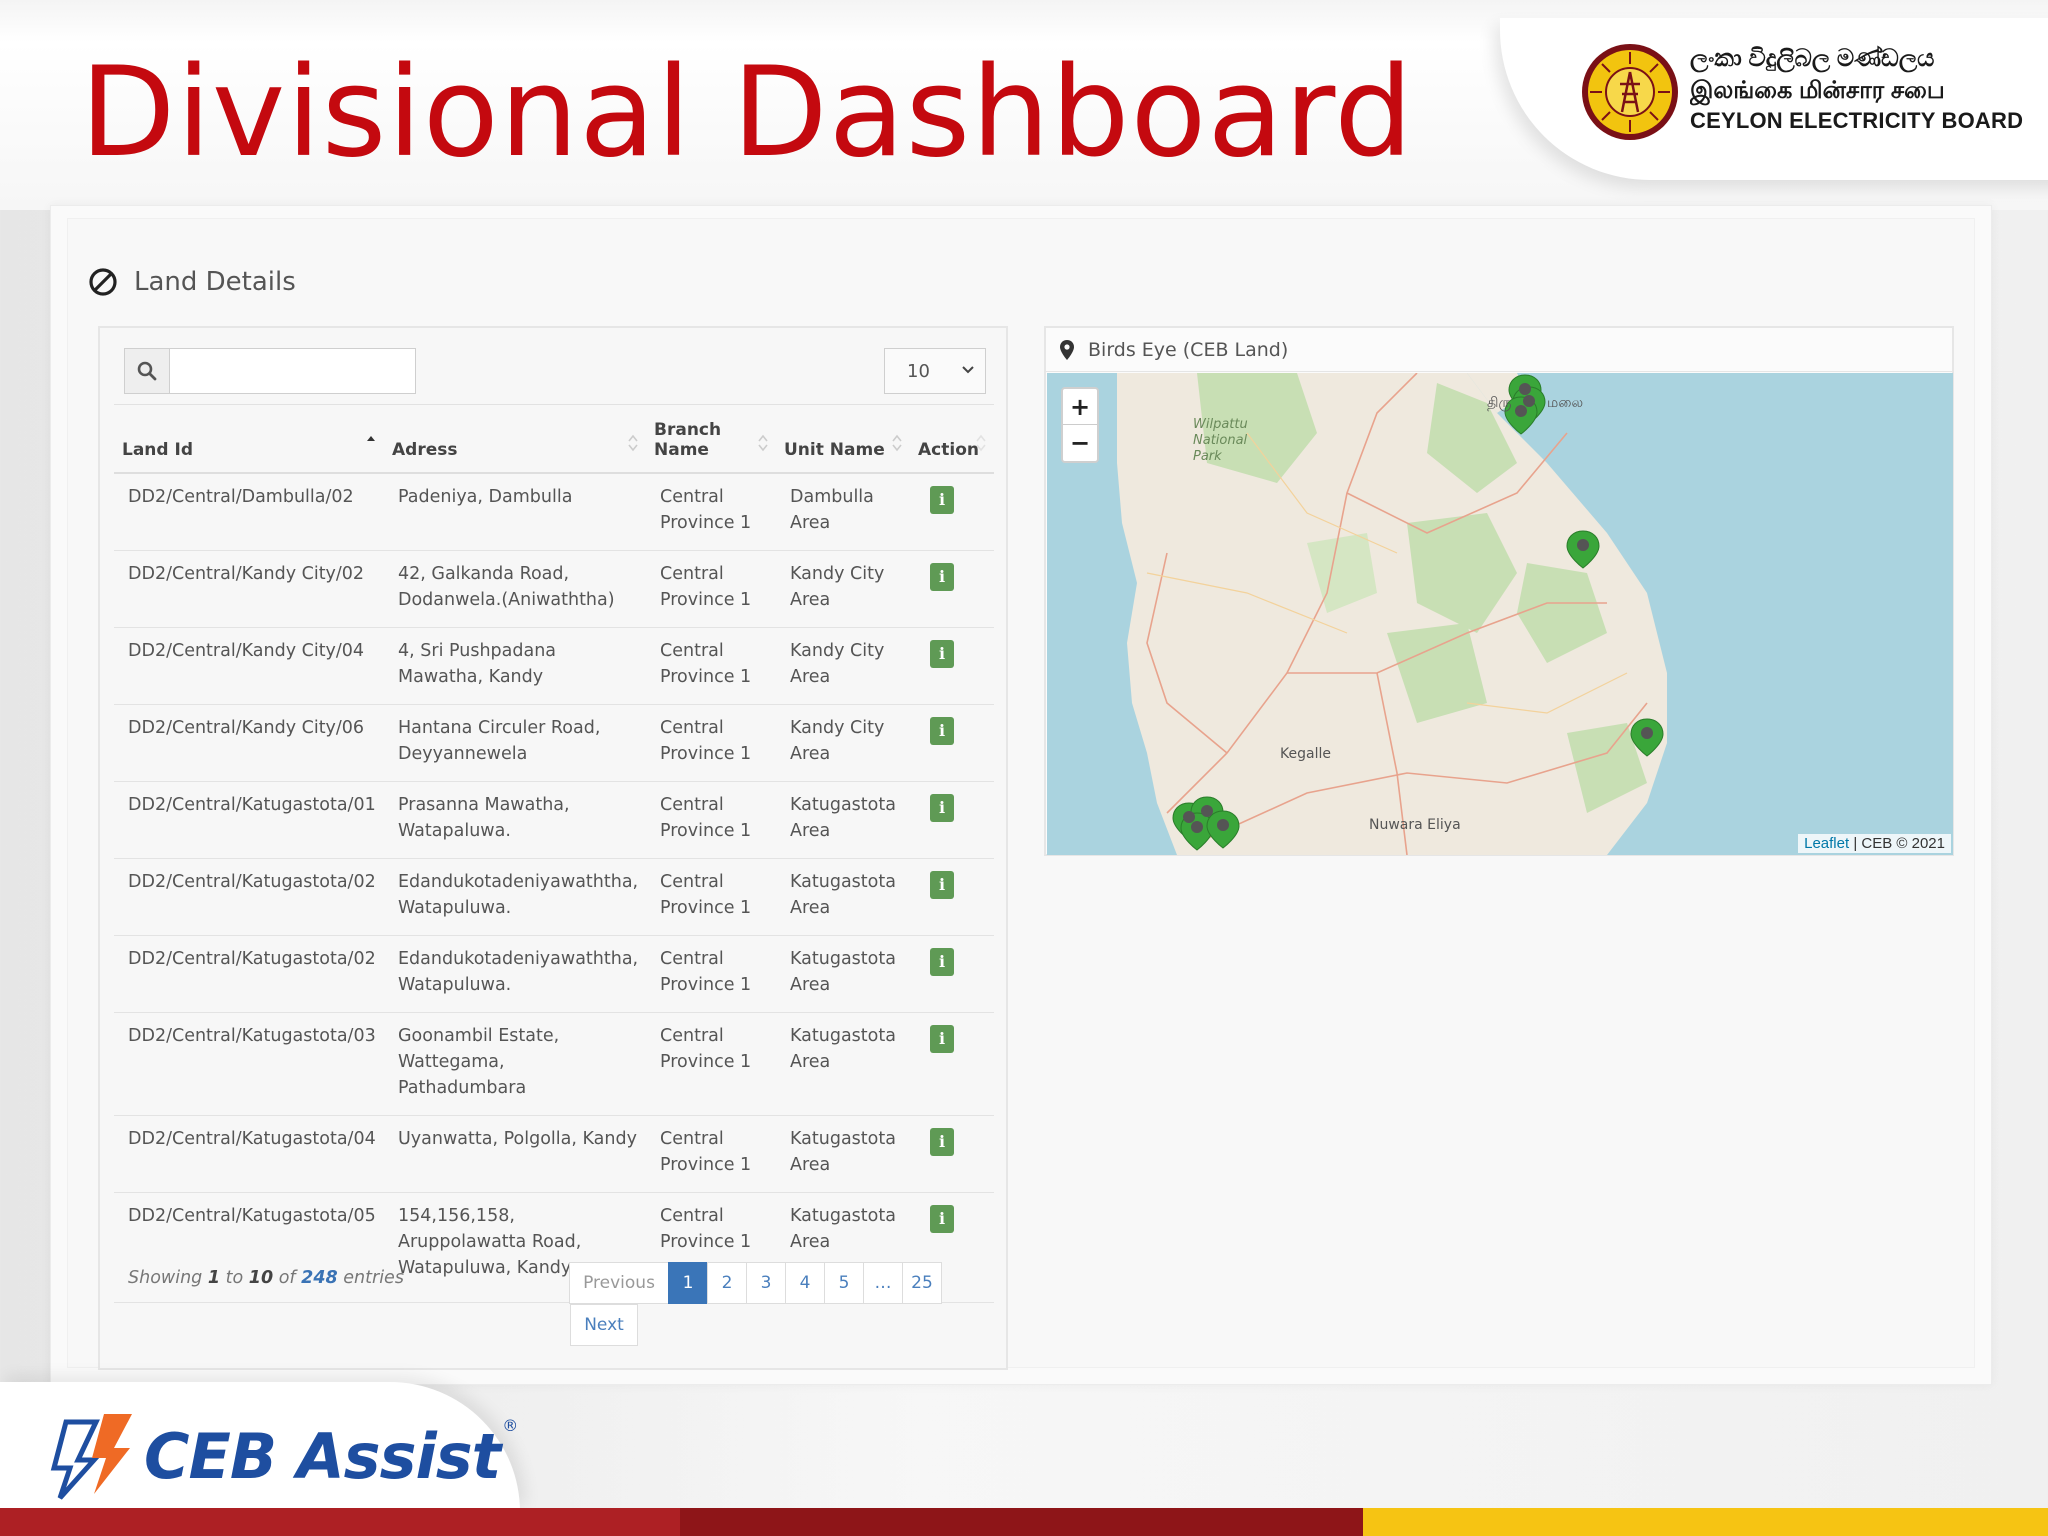  I want to click on map-marker-icon, so click(1067, 349).